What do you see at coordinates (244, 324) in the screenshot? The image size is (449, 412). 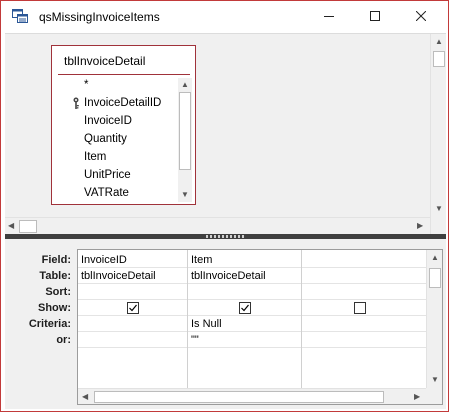 I see `criteria-cell: Is Null` at bounding box center [244, 324].